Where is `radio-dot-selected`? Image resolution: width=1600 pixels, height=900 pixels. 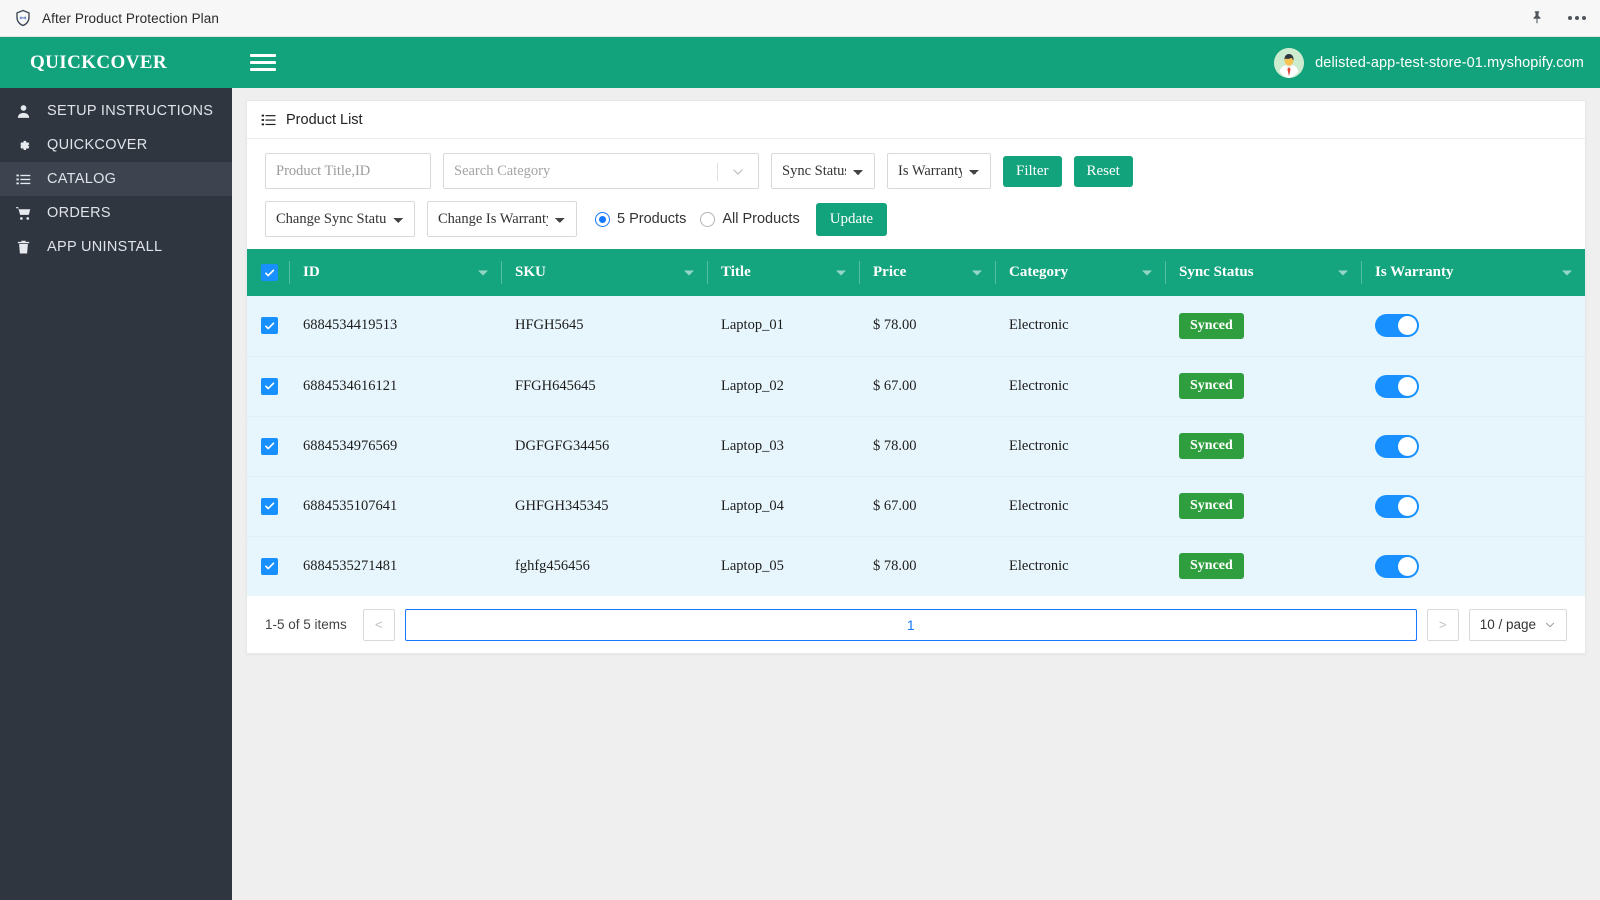 radio-dot-selected is located at coordinates (602, 219).